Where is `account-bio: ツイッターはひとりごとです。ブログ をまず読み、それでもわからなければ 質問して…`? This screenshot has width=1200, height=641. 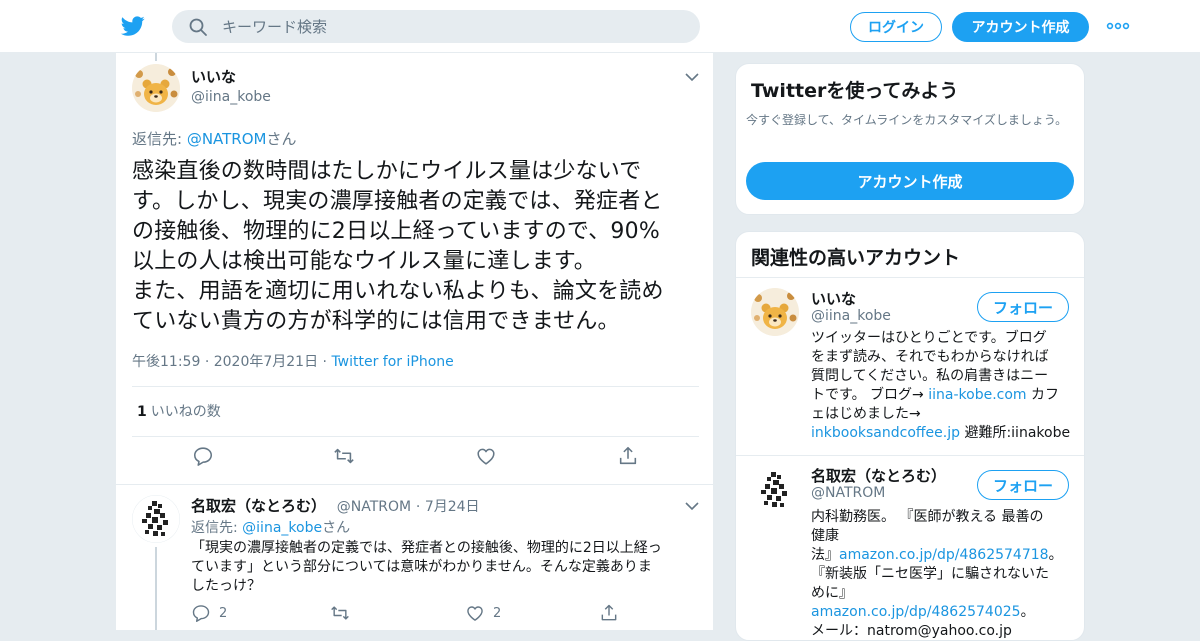
account-bio: ツイッターはひとりごとです。ブログ をまず読み、それでもわからなければ 質問して… is located at coordinates (942, 386).